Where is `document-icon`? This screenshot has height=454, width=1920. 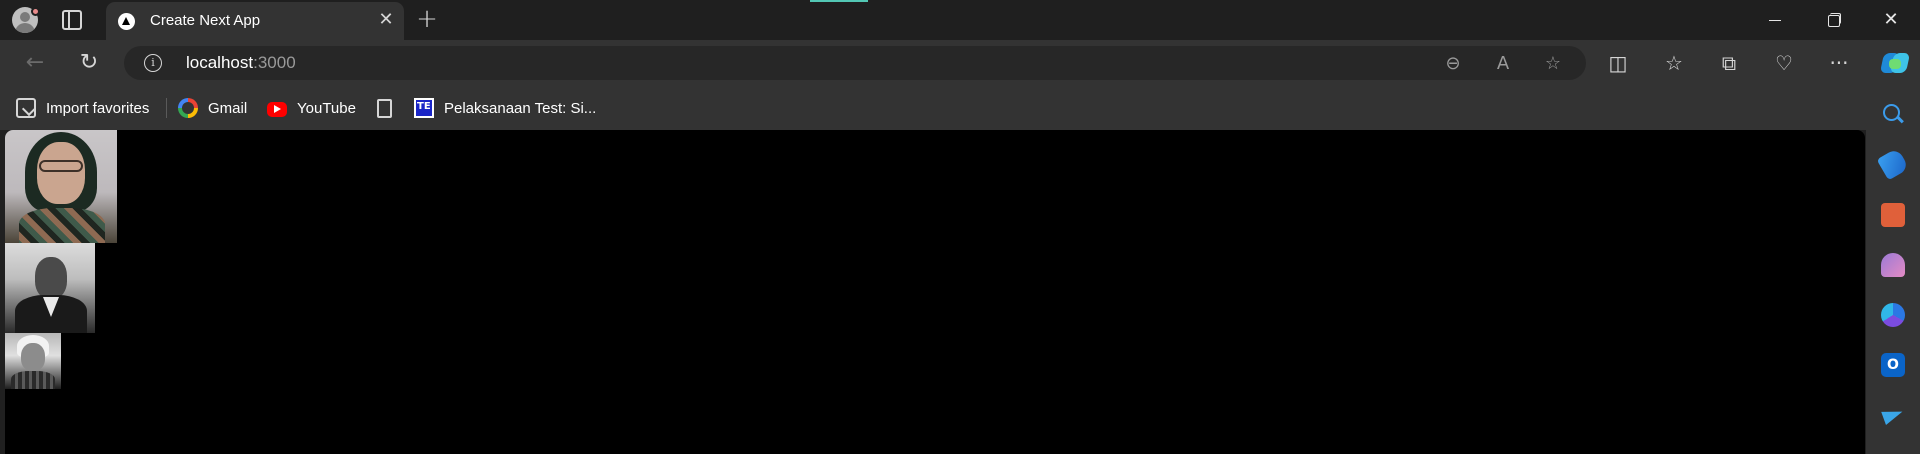
document-icon is located at coordinates (384, 108).